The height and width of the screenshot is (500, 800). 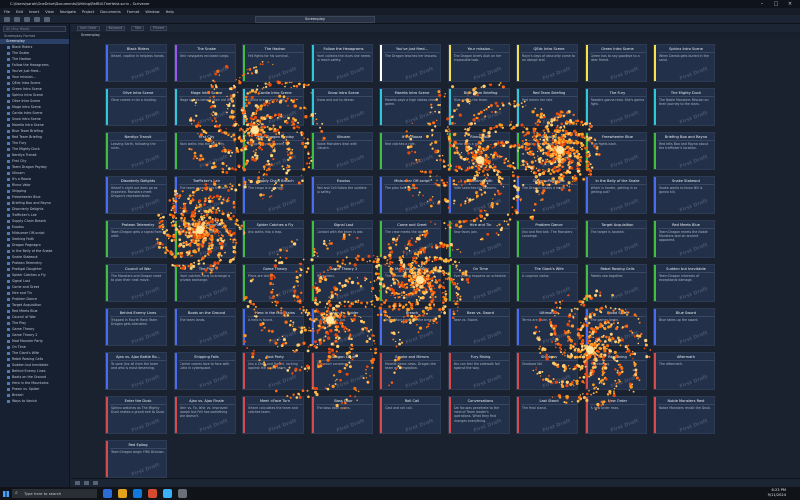 I want to click on card-title: Nerdlyx Transit, so click(x=138, y=138).